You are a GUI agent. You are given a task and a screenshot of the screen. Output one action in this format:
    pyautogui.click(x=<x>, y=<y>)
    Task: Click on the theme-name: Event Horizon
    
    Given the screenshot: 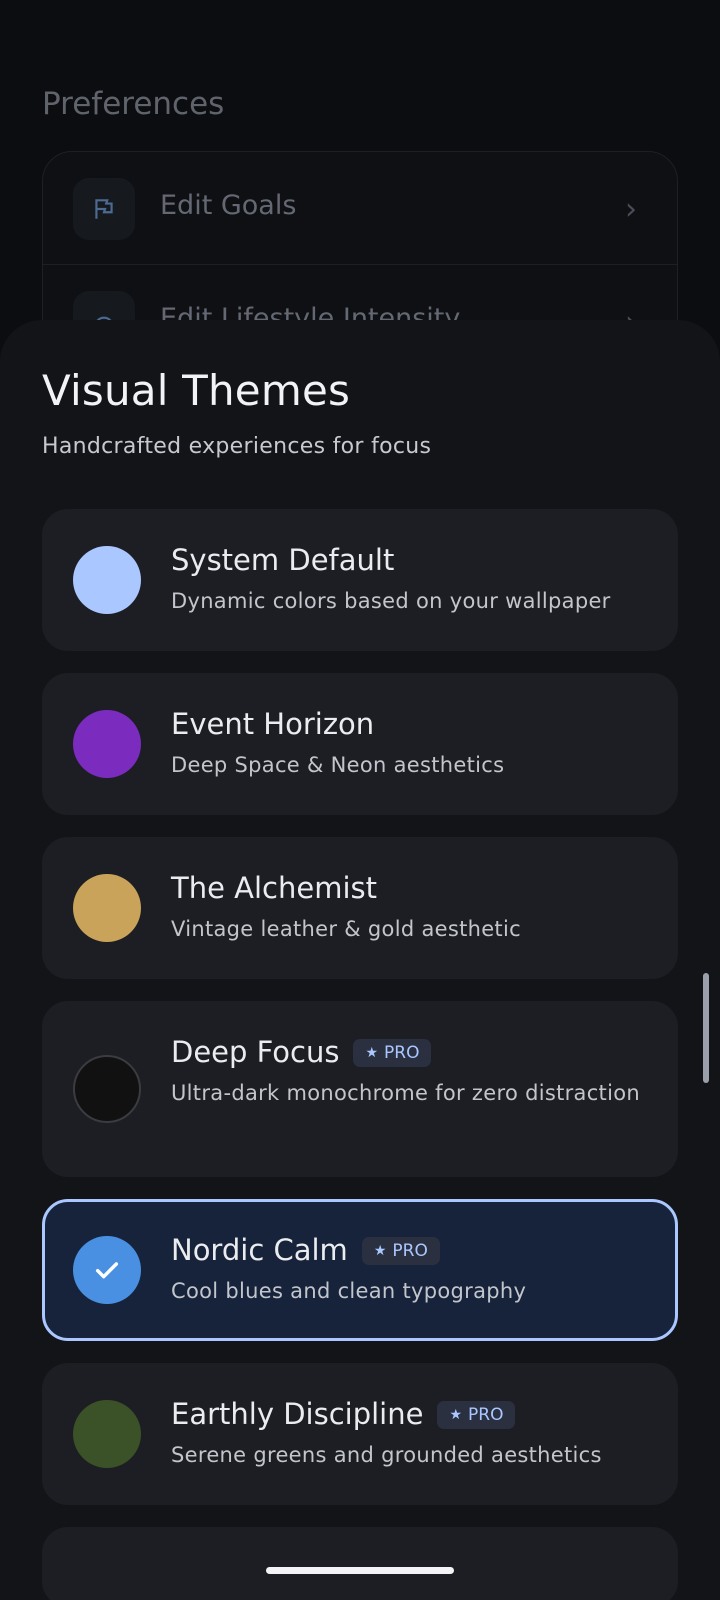 What is the action you would take?
    pyautogui.click(x=273, y=724)
    